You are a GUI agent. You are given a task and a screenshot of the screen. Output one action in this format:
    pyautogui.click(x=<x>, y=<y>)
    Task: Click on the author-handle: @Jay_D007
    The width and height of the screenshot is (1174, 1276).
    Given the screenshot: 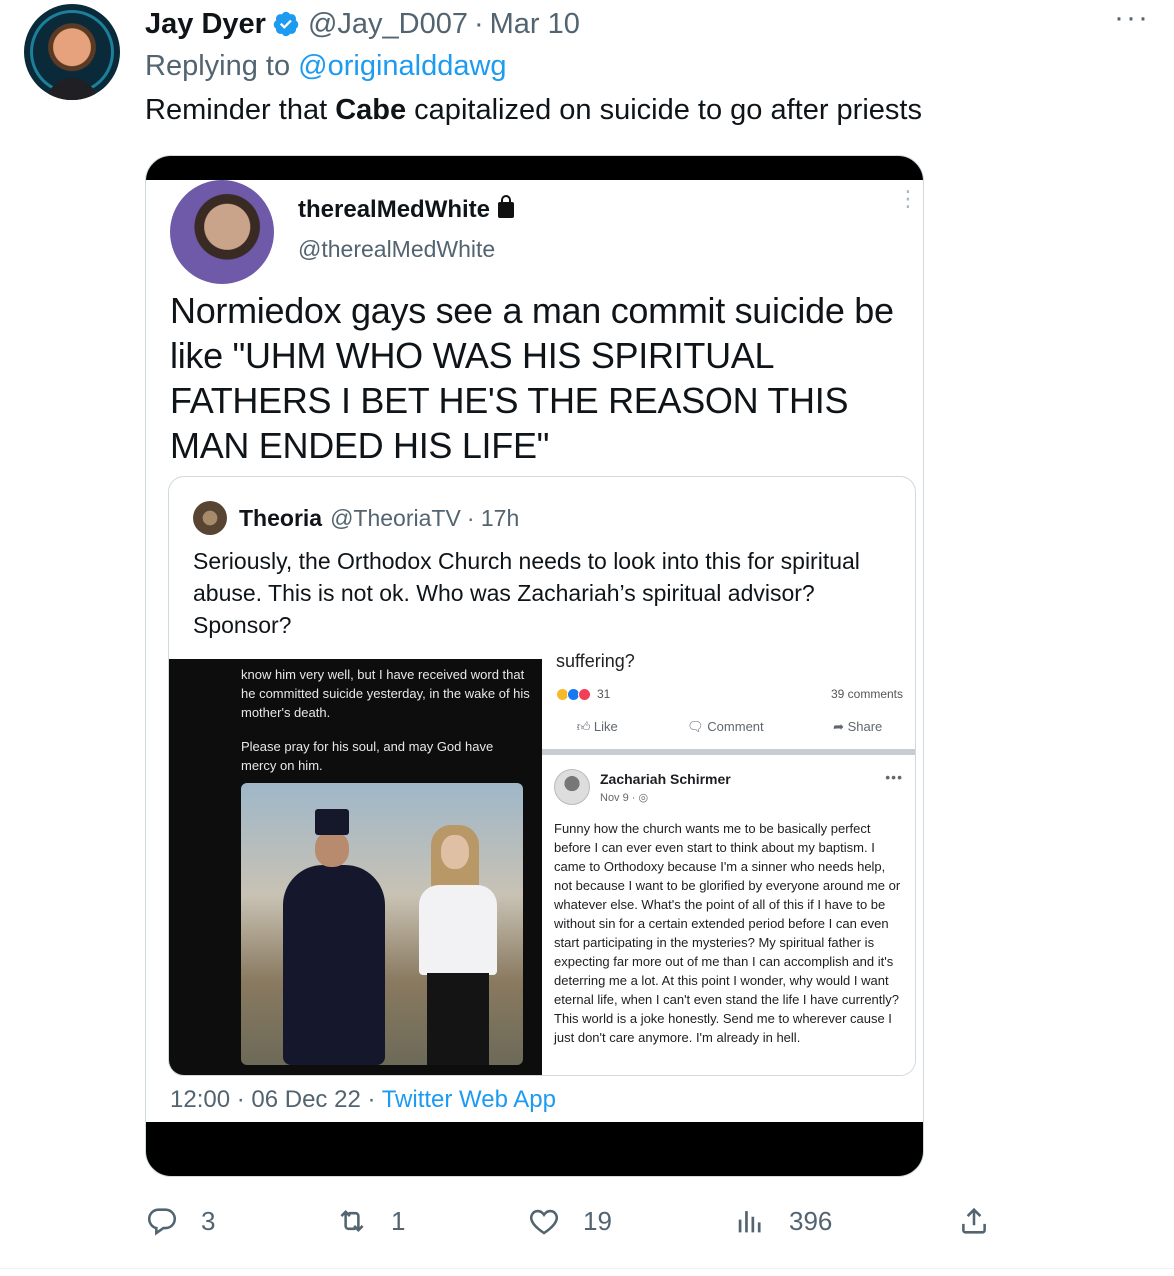 What is the action you would take?
    pyautogui.click(x=388, y=24)
    